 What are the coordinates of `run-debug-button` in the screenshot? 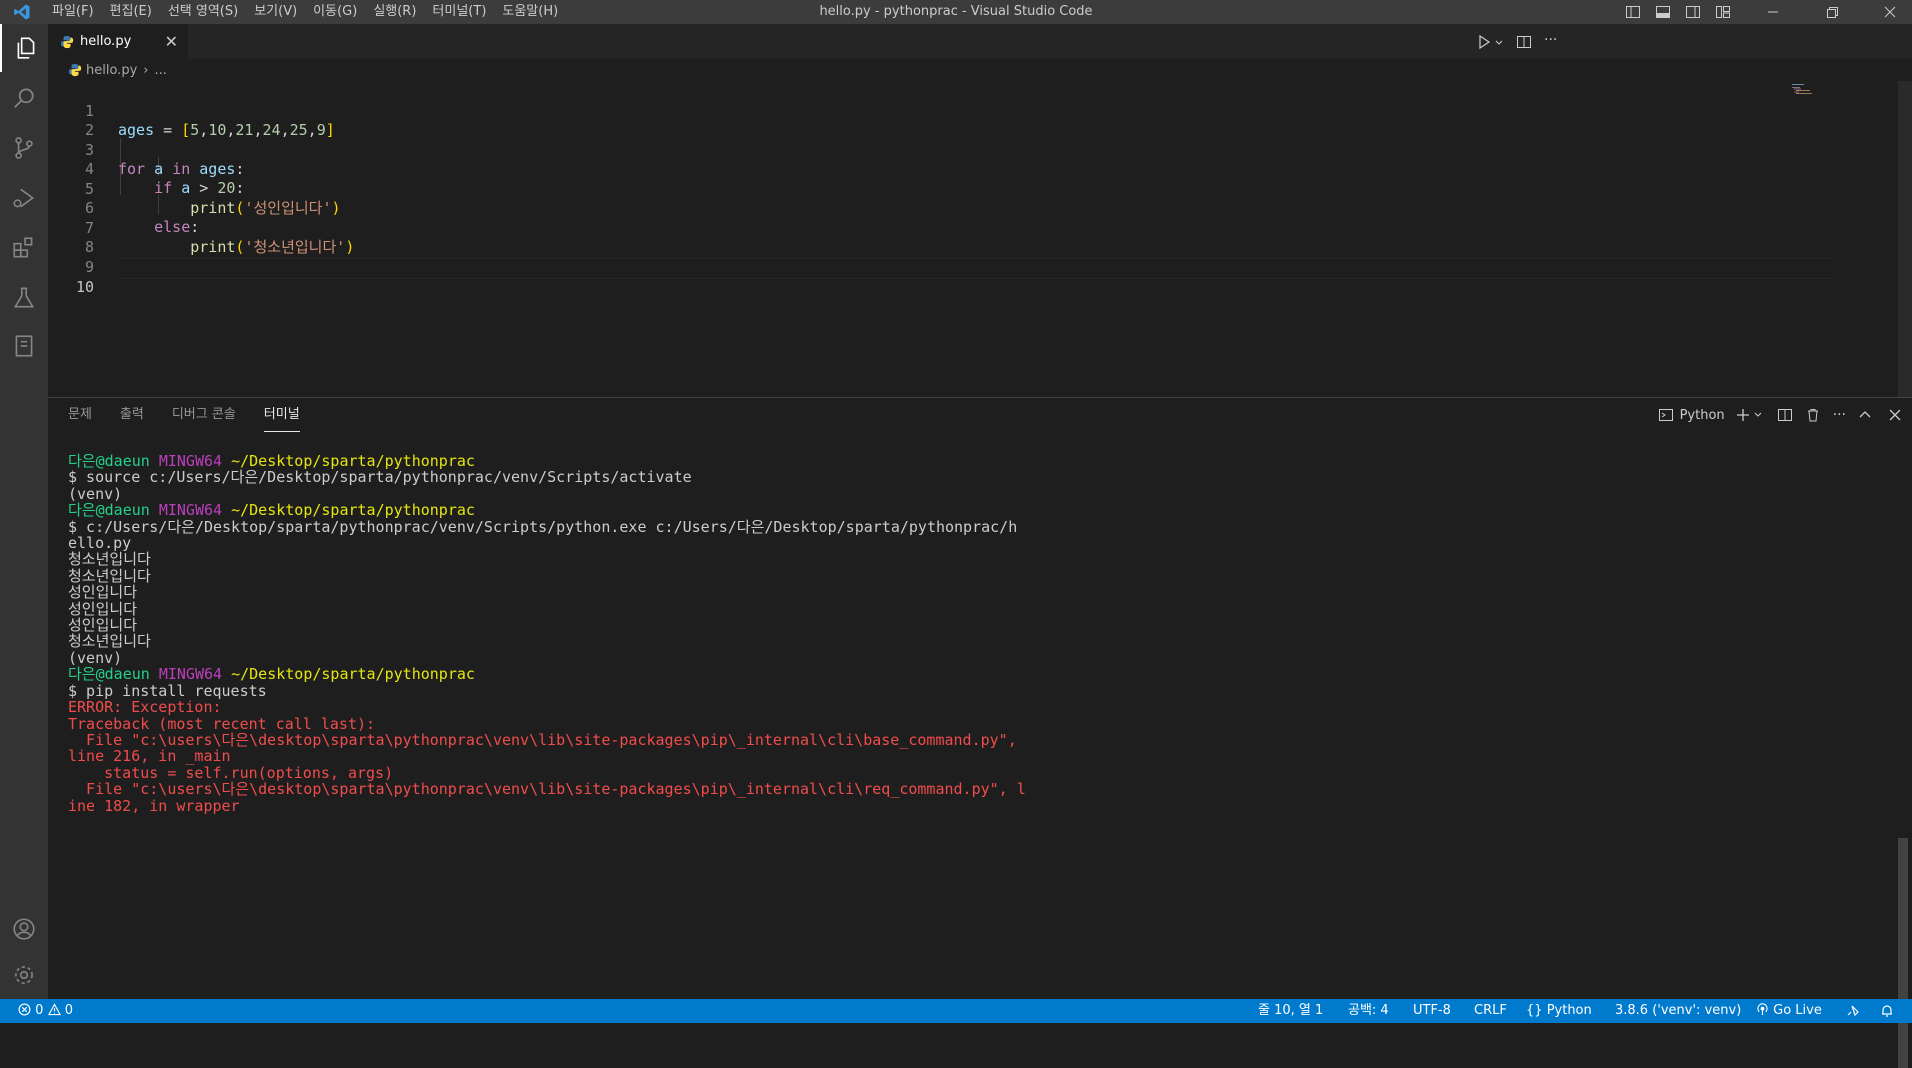 It's located at (24, 198).